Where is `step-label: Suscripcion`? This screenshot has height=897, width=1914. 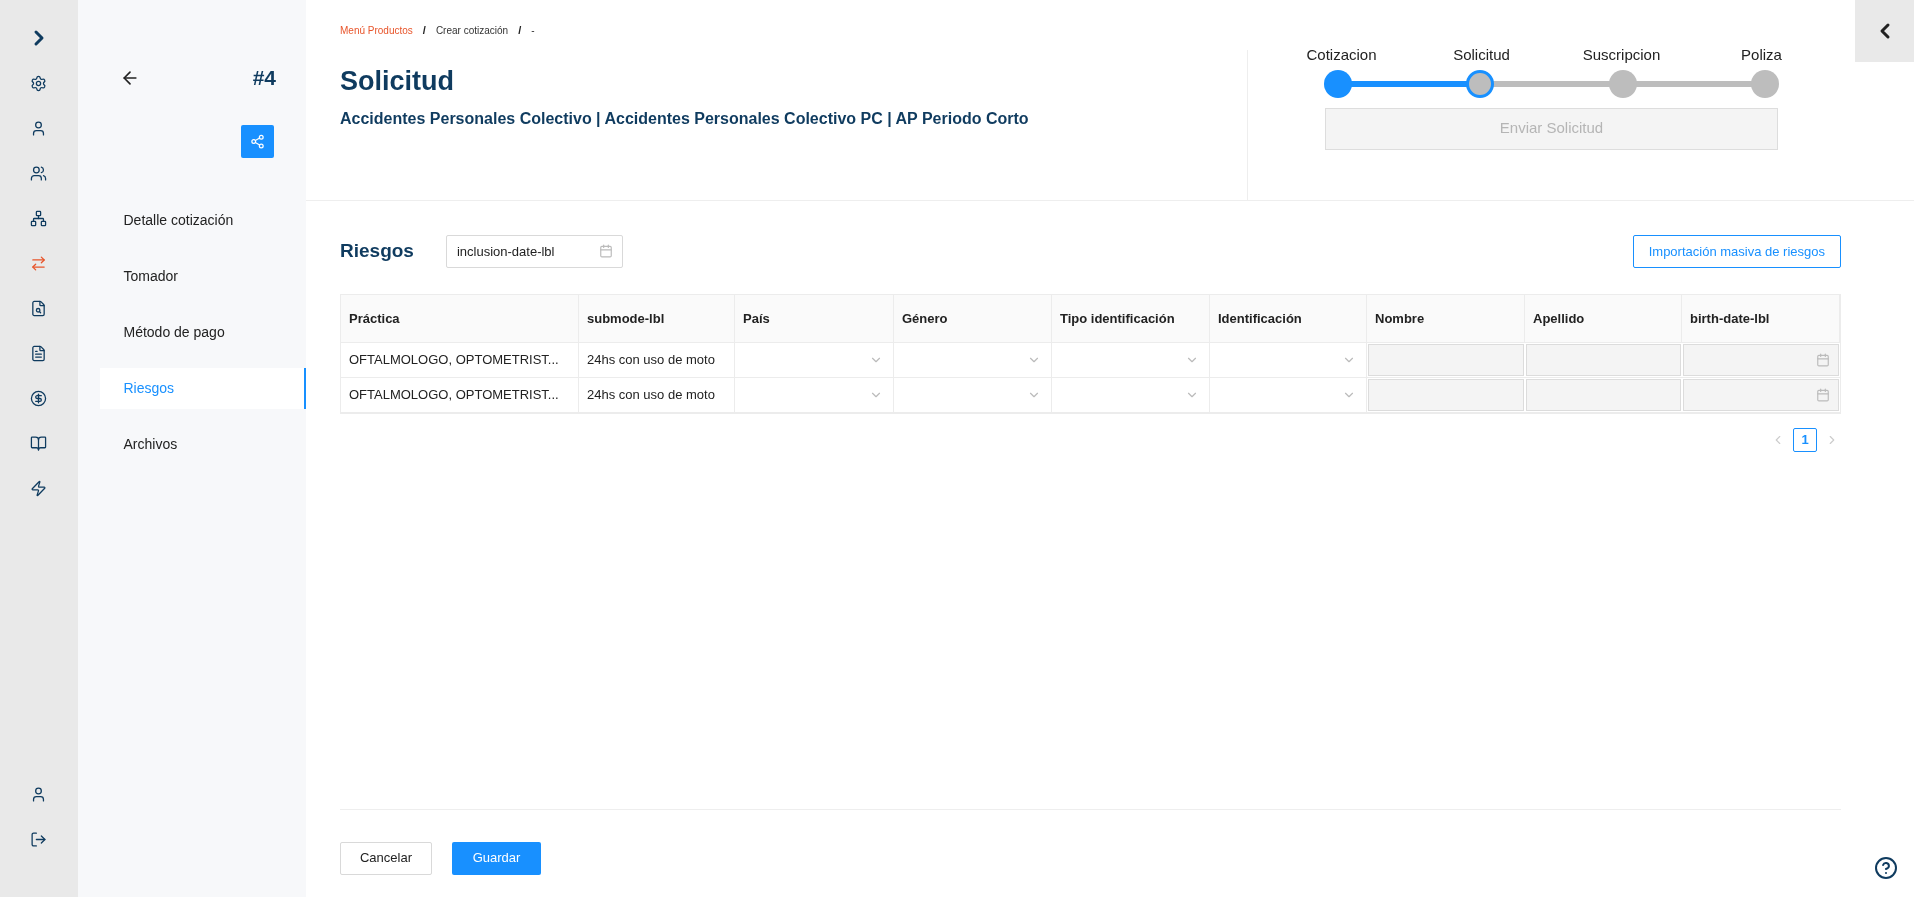
step-label: Suscripcion is located at coordinates (1621, 55).